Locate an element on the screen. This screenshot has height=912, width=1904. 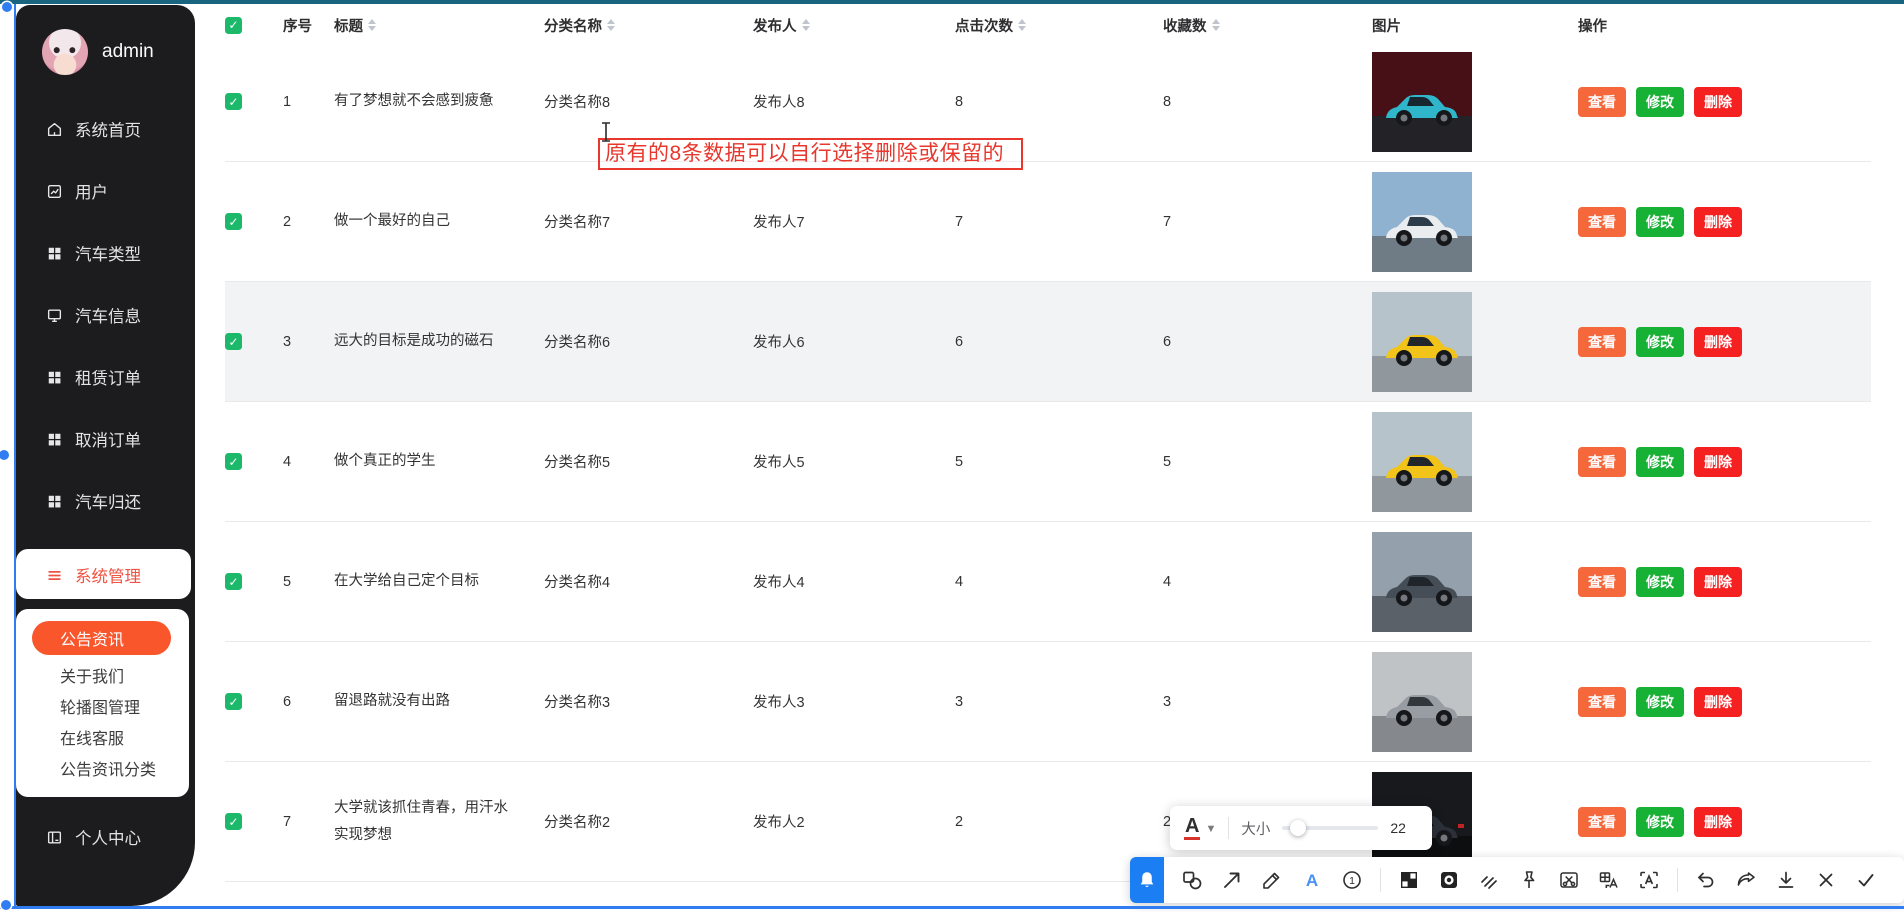
step-number-icon: 1 is located at coordinates (1352, 880).